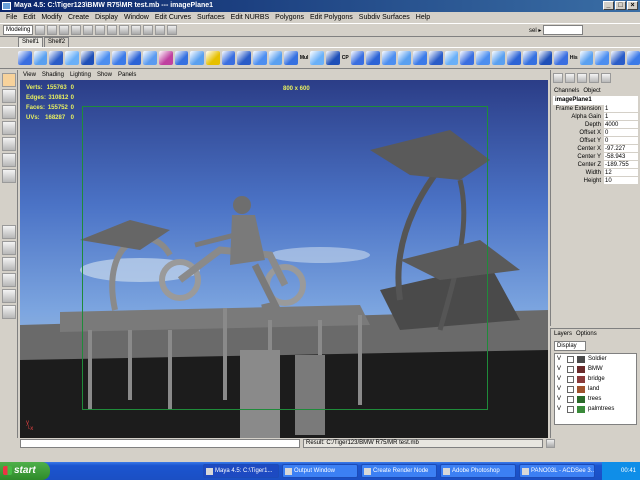 The image size is (640, 480). I want to click on show-layer-editor-icon, so click(570, 78).